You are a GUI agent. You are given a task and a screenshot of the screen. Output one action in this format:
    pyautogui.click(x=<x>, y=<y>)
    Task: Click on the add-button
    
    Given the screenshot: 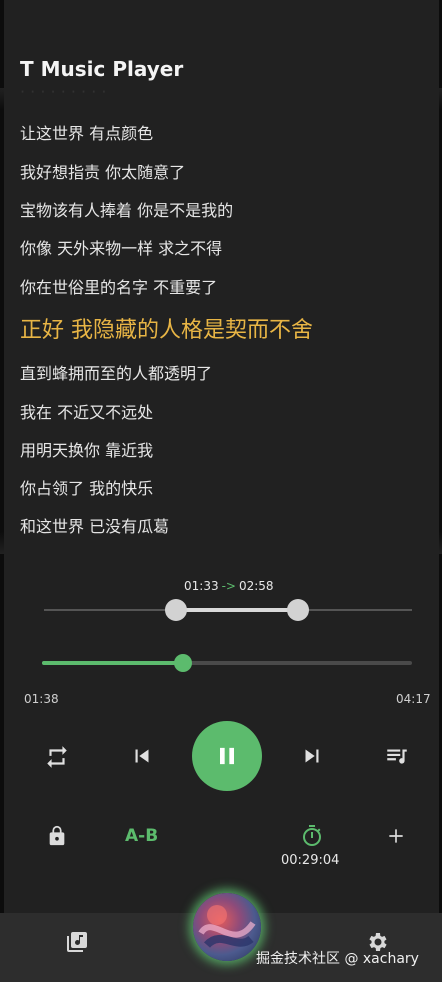 What is the action you would take?
    pyautogui.click(x=396, y=836)
    